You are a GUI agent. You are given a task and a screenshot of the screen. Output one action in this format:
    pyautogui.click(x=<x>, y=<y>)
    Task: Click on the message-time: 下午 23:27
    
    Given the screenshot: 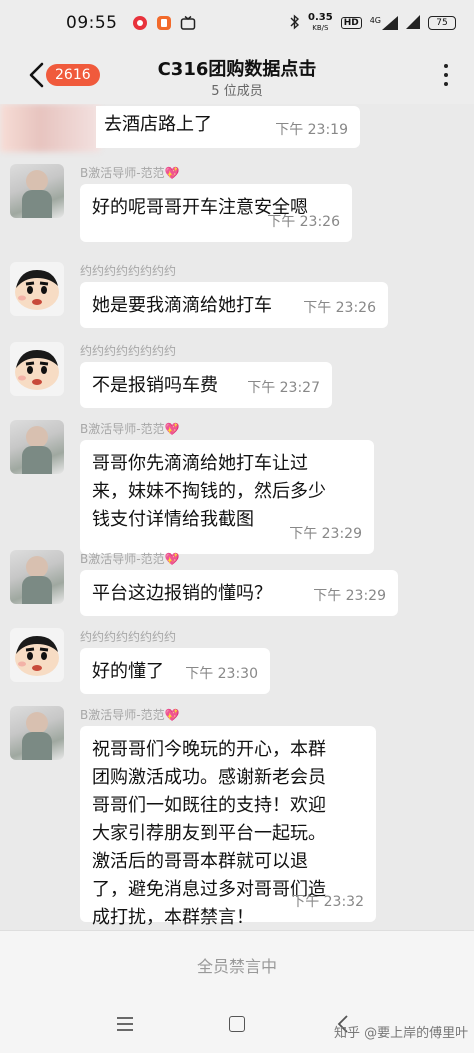 What is the action you would take?
    pyautogui.click(x=283, y=388)
    